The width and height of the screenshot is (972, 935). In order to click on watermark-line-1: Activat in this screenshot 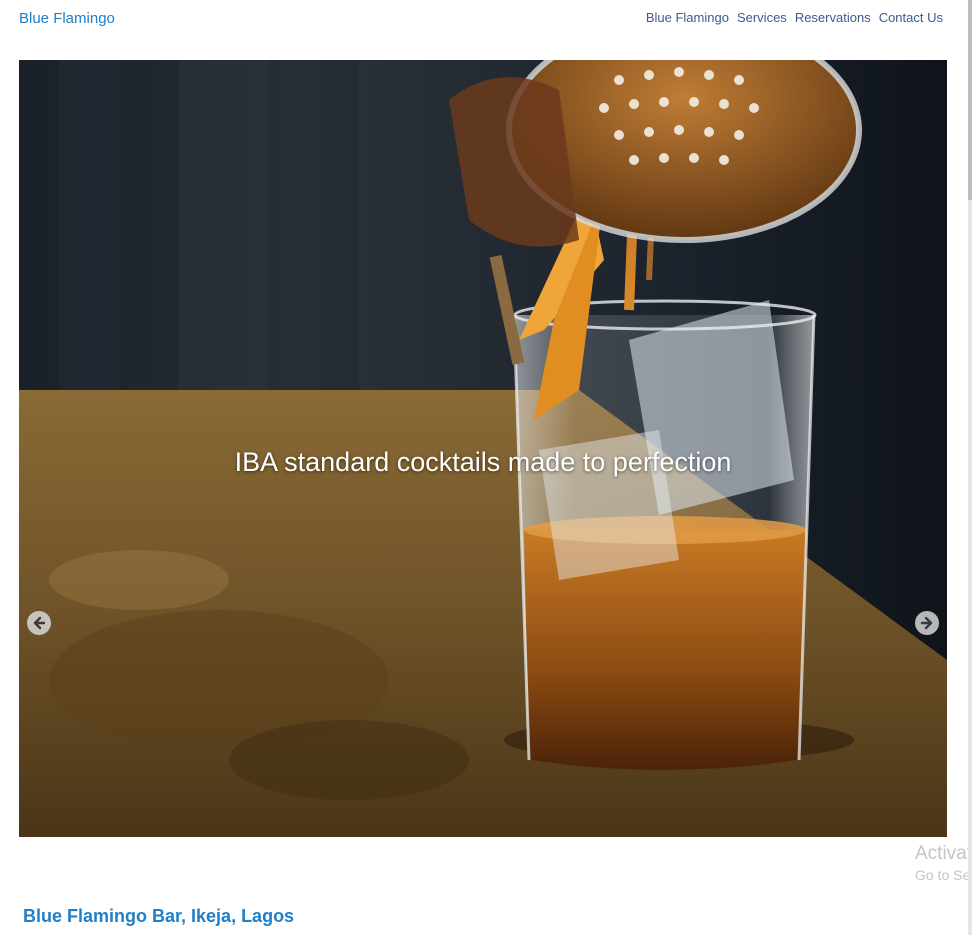, I will do `click(943, 853)`.